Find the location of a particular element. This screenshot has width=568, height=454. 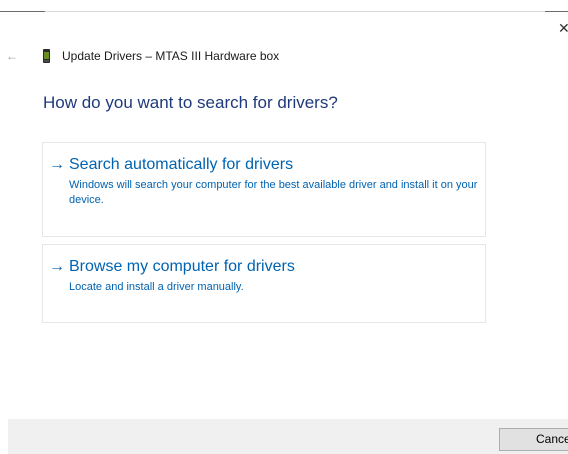

hardware-device-icon is located at coordinates (46, 56).